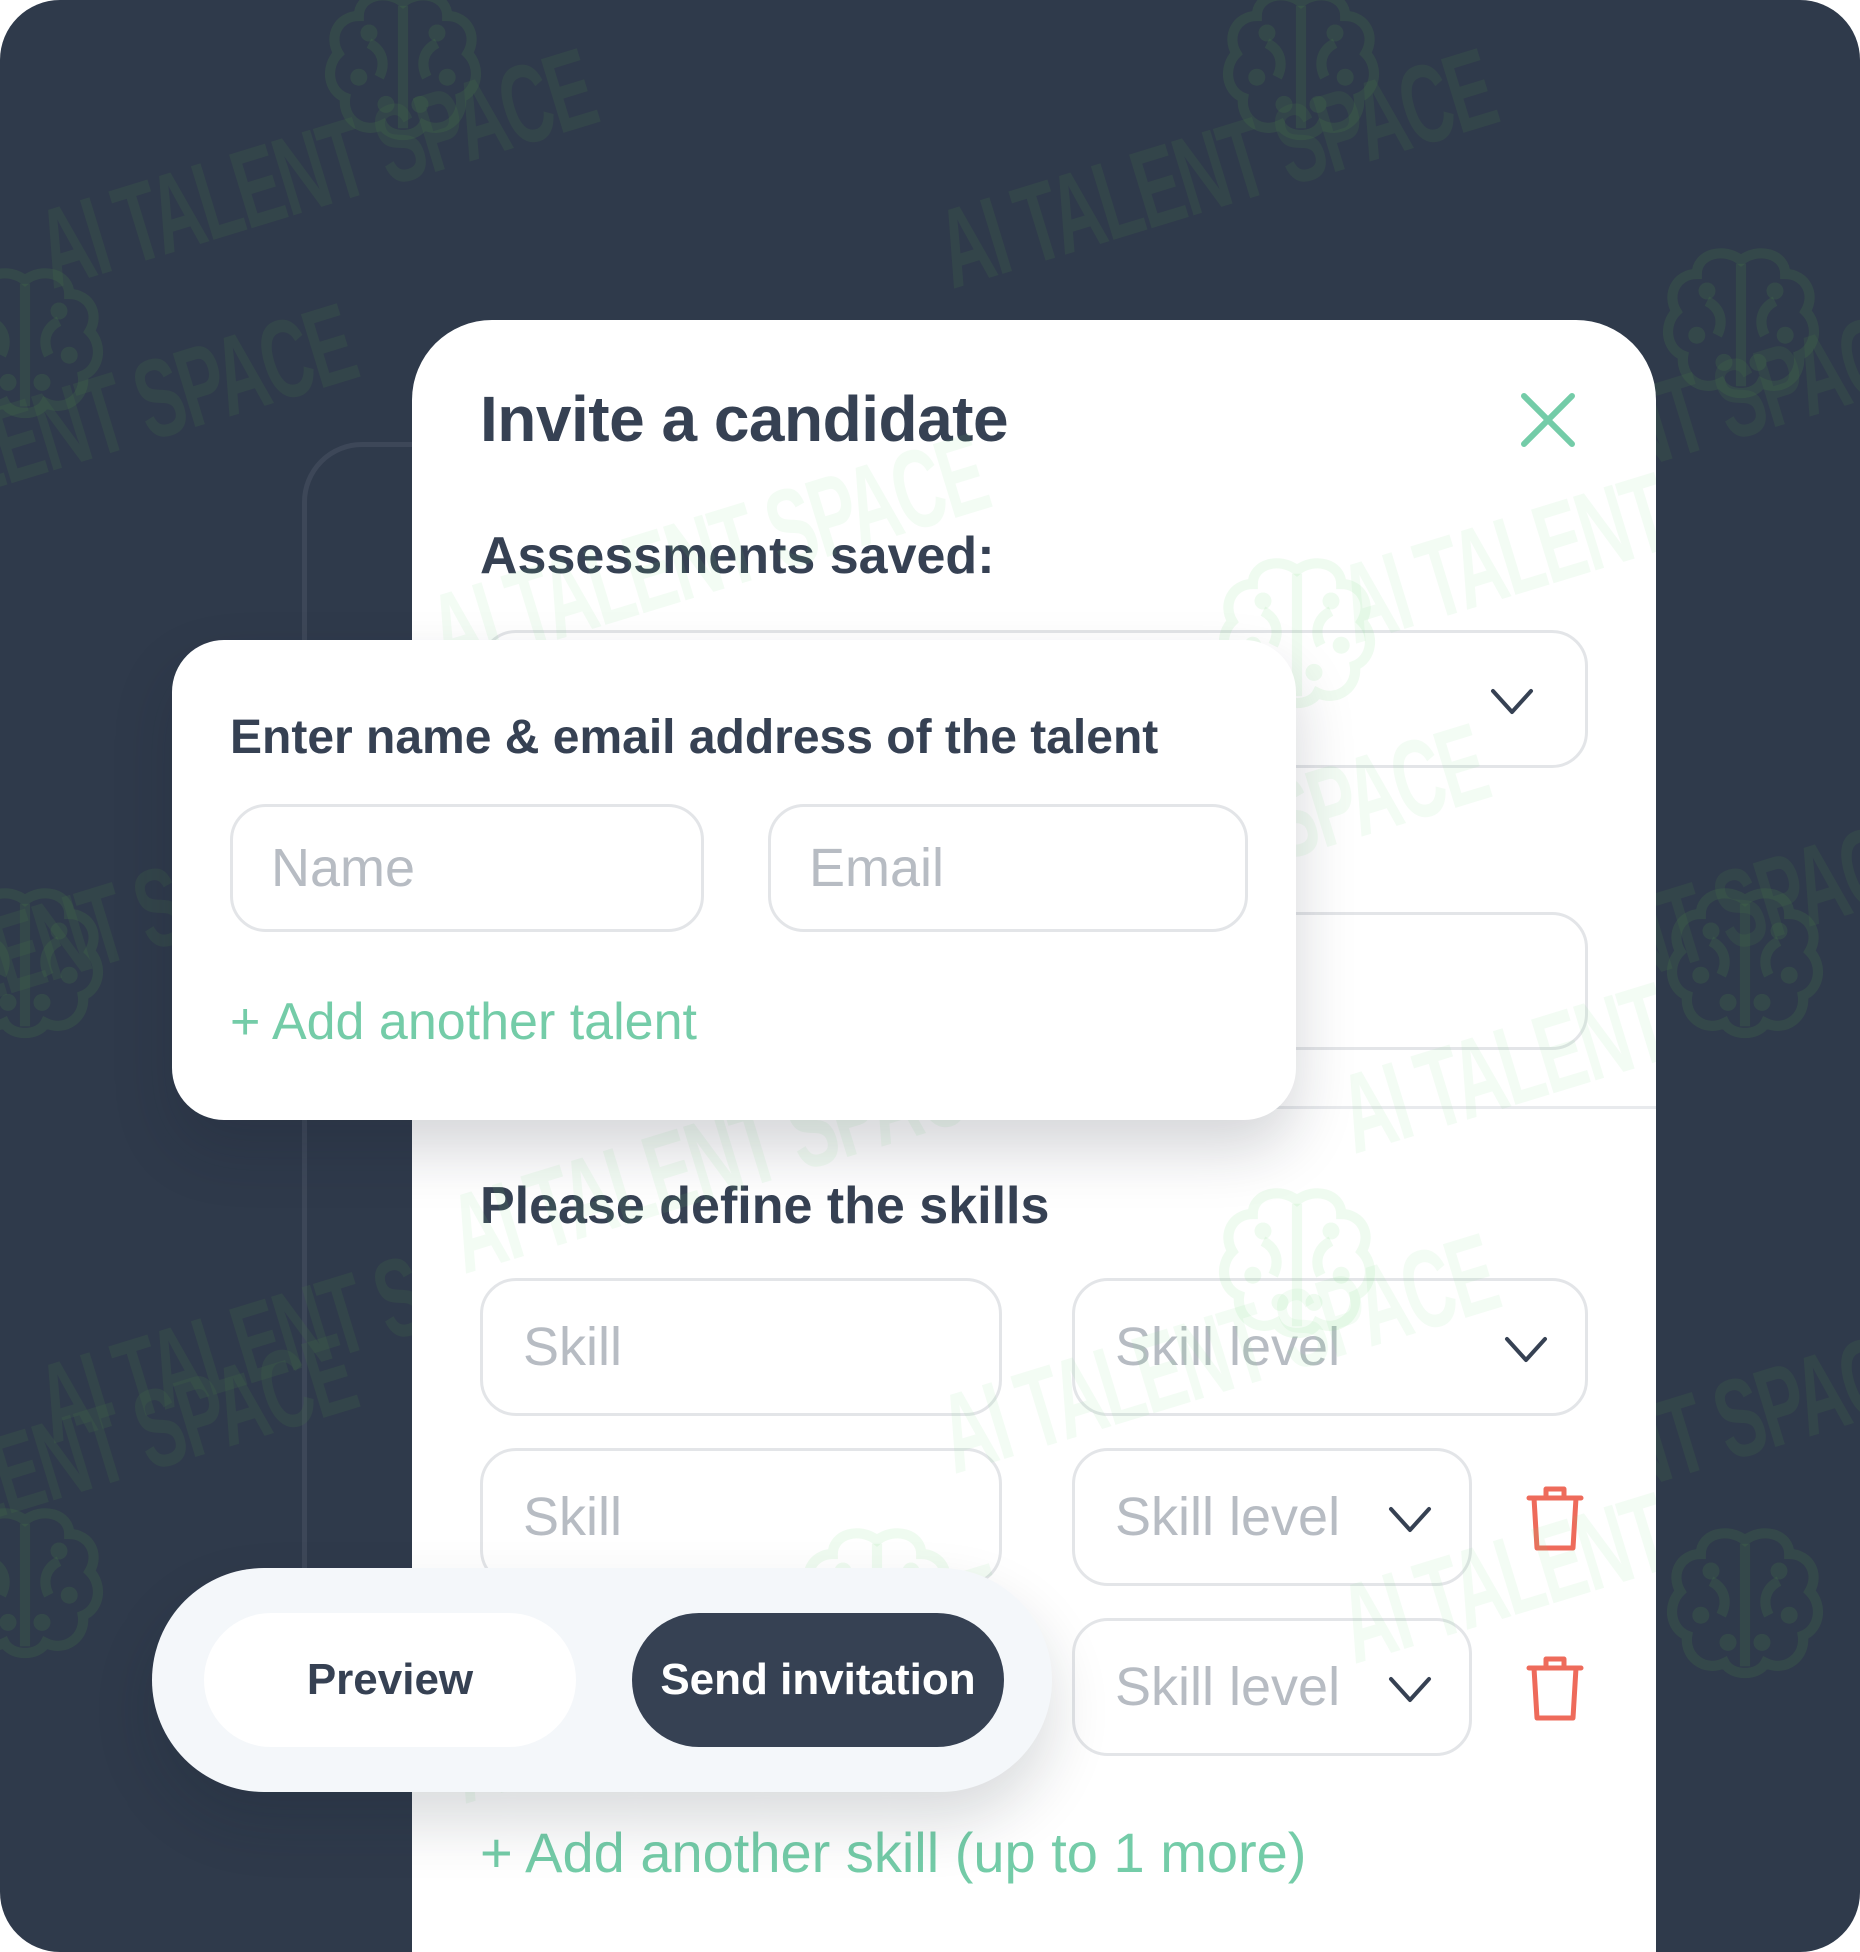 This screenshot has height=1952, width=1860. Describe the element at coordinates (877, 868) in the screenshot. I see `email-input-placeholder: Email` at that location.